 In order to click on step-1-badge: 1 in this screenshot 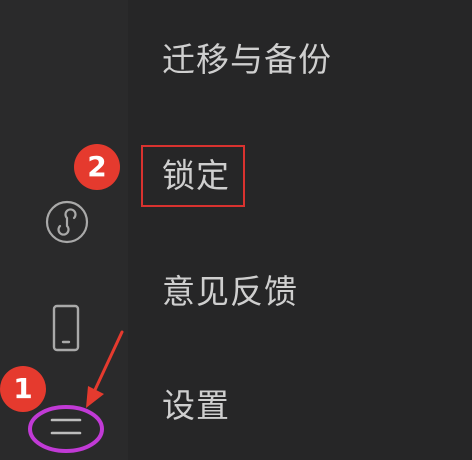, I will do `click(23, 389)`.